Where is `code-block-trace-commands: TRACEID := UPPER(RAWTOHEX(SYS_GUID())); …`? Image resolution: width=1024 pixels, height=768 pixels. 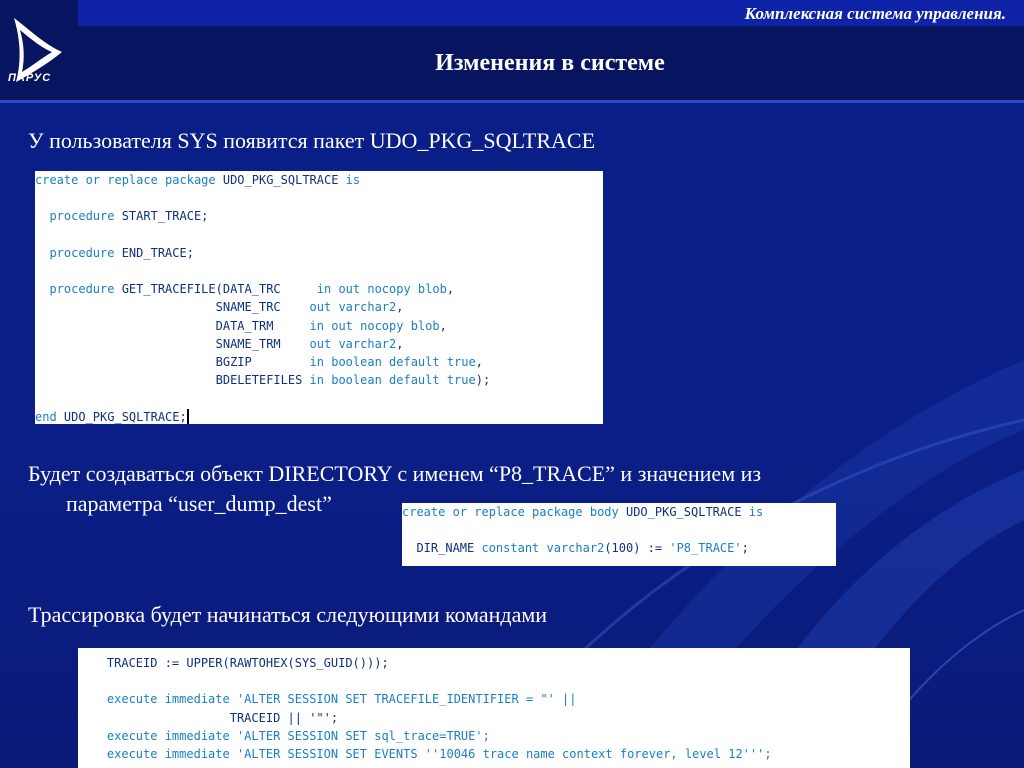 code-block-trace-commands: TRACEID := UPPER(RAWTOHEX(SYS_GUID())); … is located at coordinates (494, 708).